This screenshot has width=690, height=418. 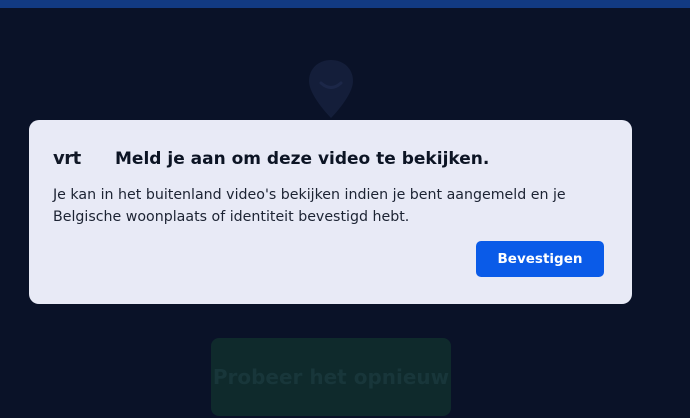 What do you see at coordinates (540, 259) in the screenshot?
I see `confirm-button: Bevestigen` at bounding box center [540, 259].